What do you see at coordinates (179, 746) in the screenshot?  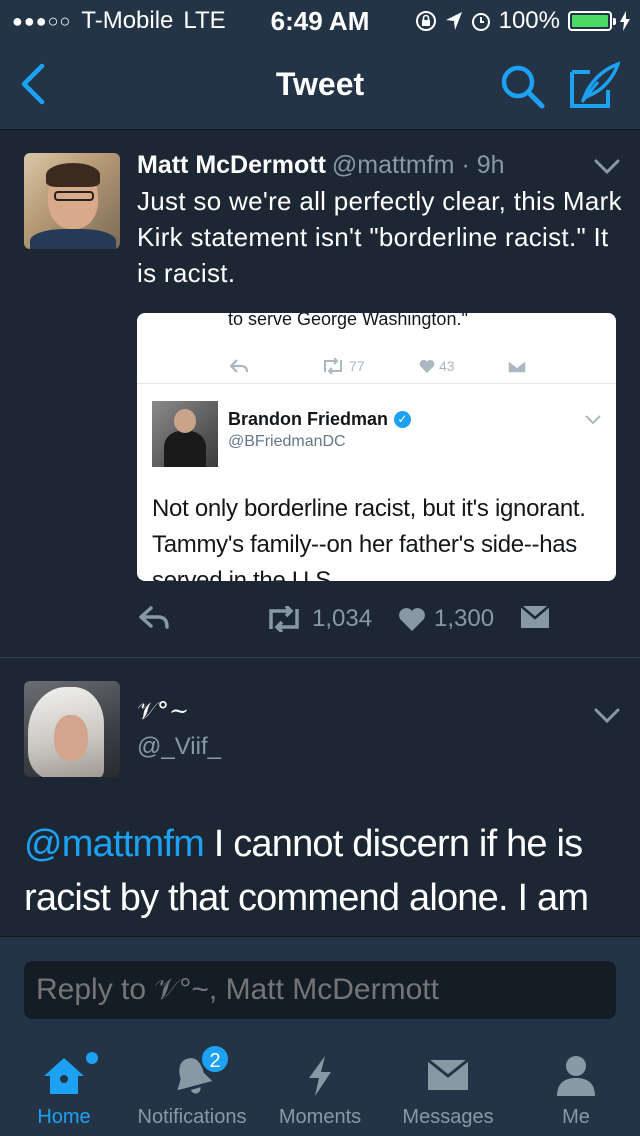 I see `reply-author-handle: @_Viif_` at bounding box center [179, 746].